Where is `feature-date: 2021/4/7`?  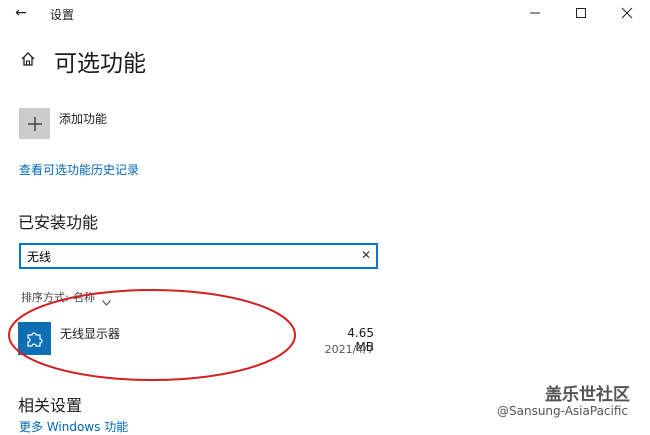 feature-date: 2021/4/7 is located at coordinates (349, 349).